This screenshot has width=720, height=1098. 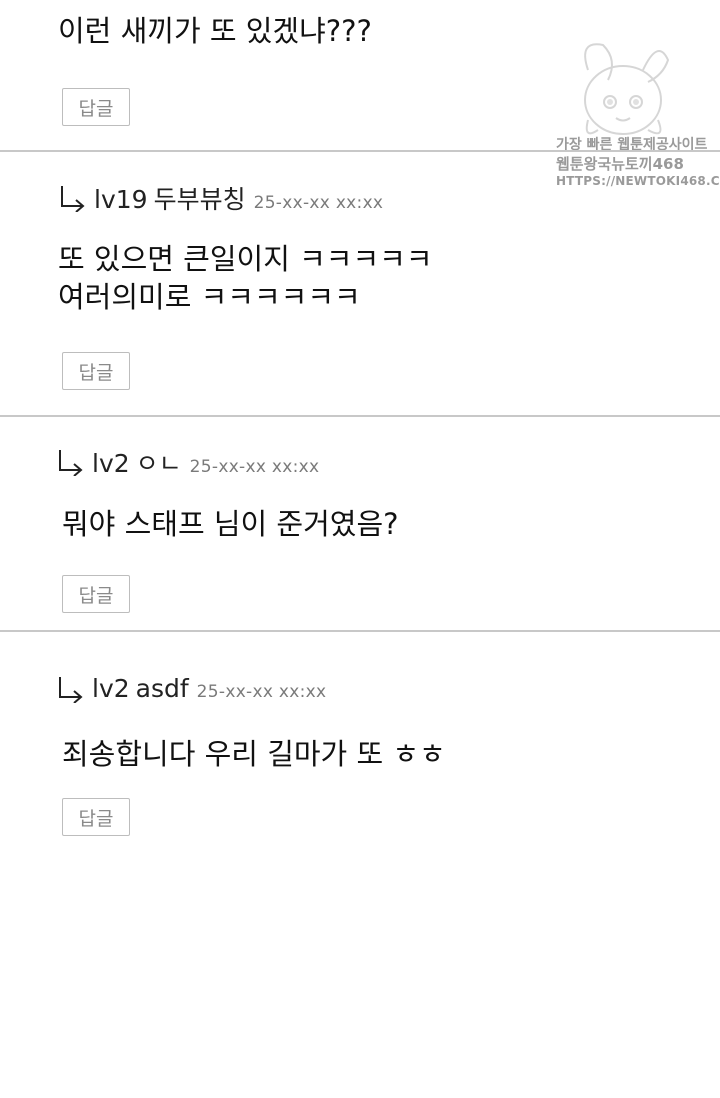 I want to click on watermark-line2: 웹툰왕국뉴토끼468, so click(x=620, y=164).